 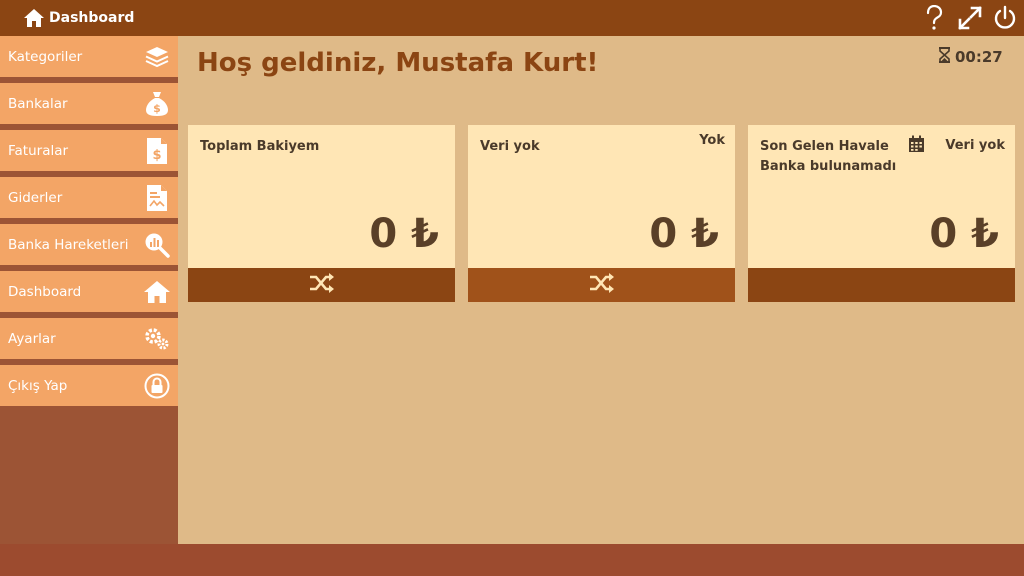 What do you see at coordinates (712, 140) in the screenshot?
I see `card-status: Yok` at bounding box center [712, 140].